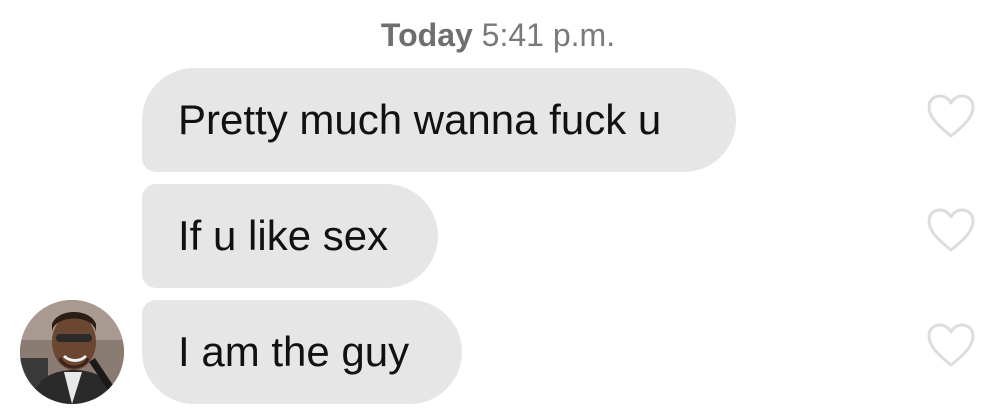  I want to click on message-timestamp: Today 5:41 p.m., so click(498, 35).